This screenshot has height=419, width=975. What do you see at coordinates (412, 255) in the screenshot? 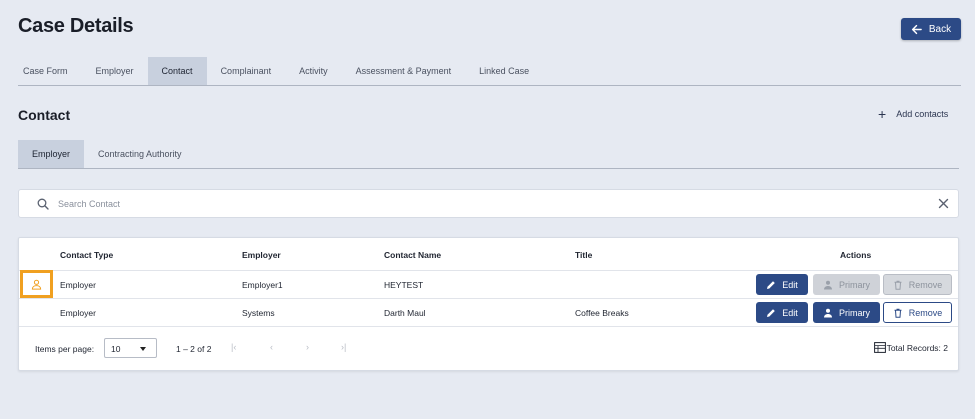
I see `col-header-contact-name: Contact Name` at bounding box center [412, 255].